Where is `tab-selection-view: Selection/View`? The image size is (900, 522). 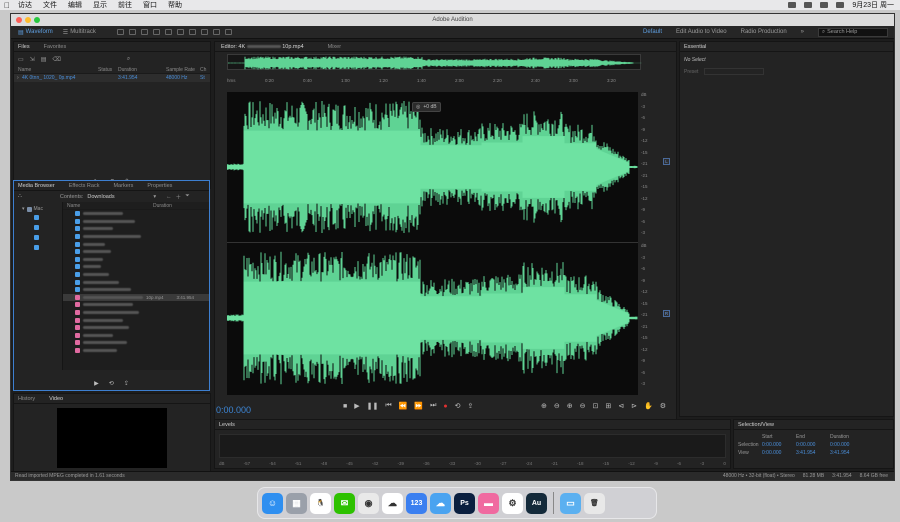
tab-selection-view: Selection/View is located at coordinates (756, 425).